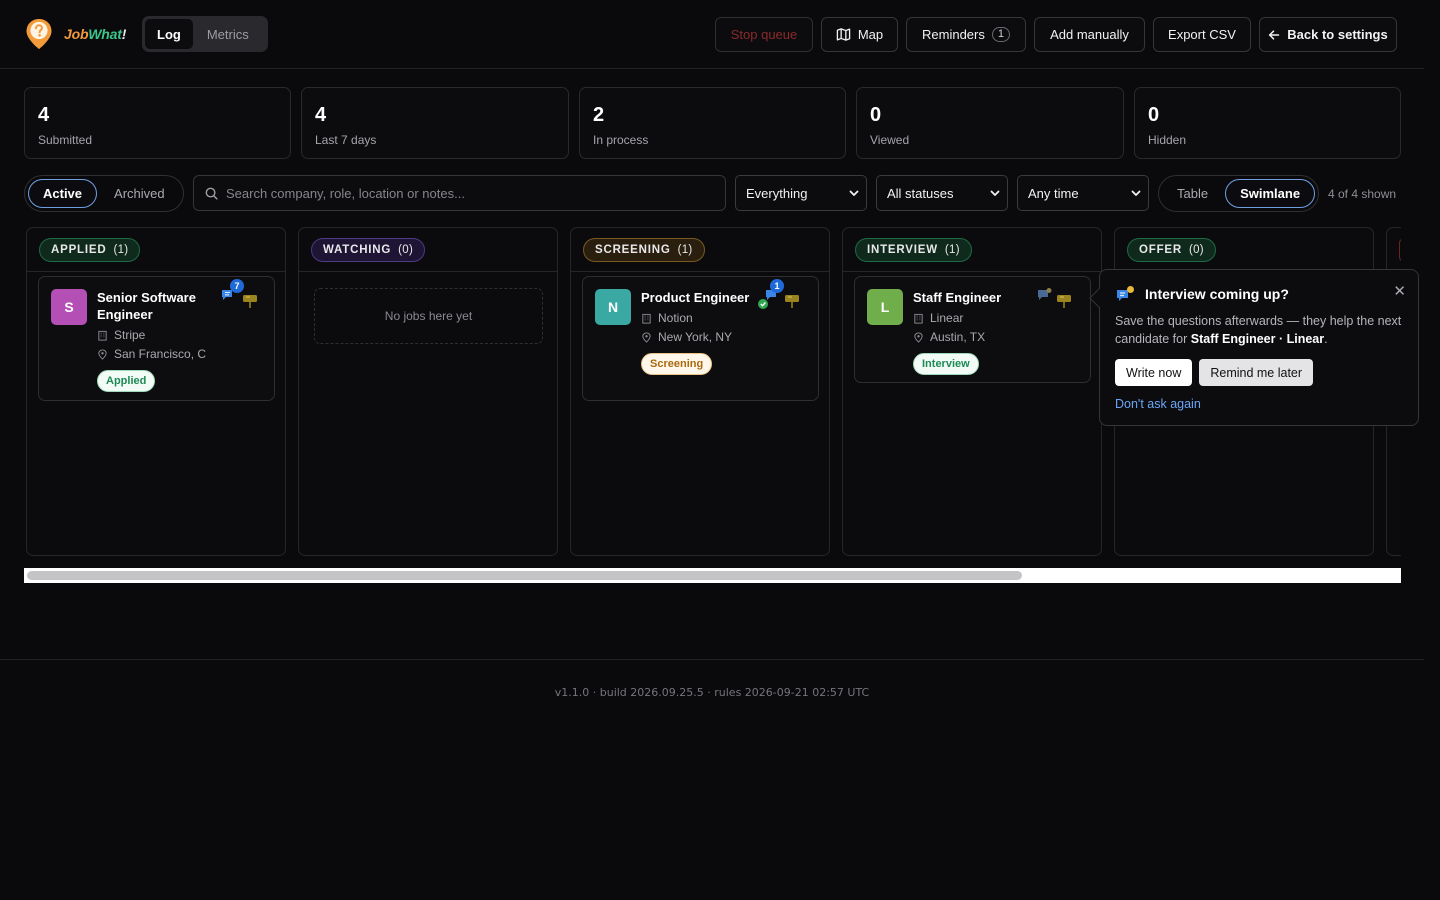 Image resolution: width=1440 pixels, height=900 pixels. What do you see at coordinates (1167, 140) in the screenshot?
I see `stat-label: Hidden` at bounding box center [1167, 140].